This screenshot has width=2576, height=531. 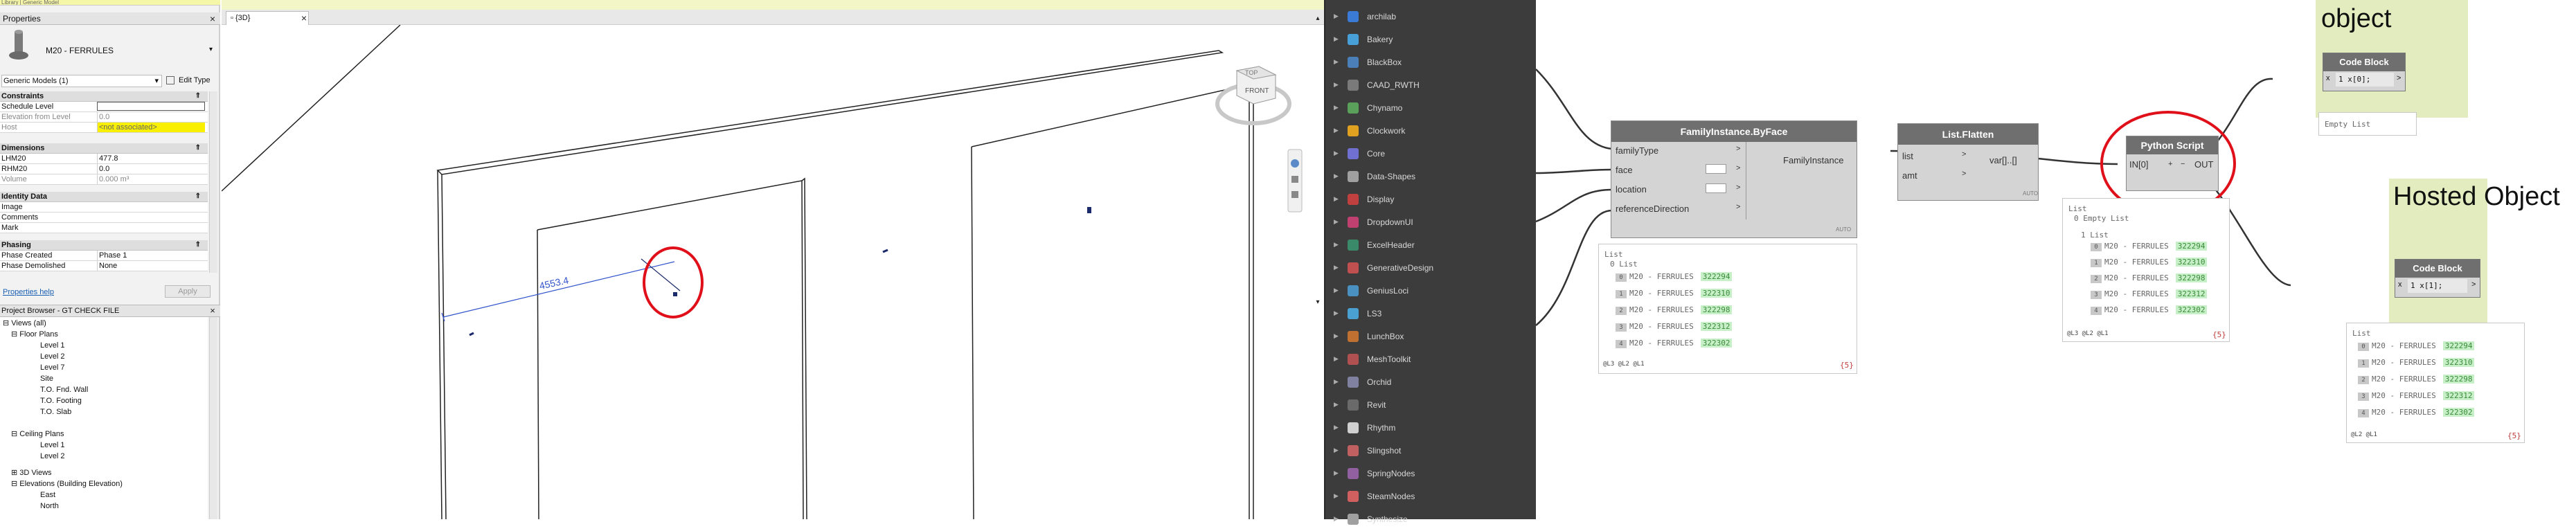 I want to click on output-port-var: var[]..[], so click(x=2003, y=161).